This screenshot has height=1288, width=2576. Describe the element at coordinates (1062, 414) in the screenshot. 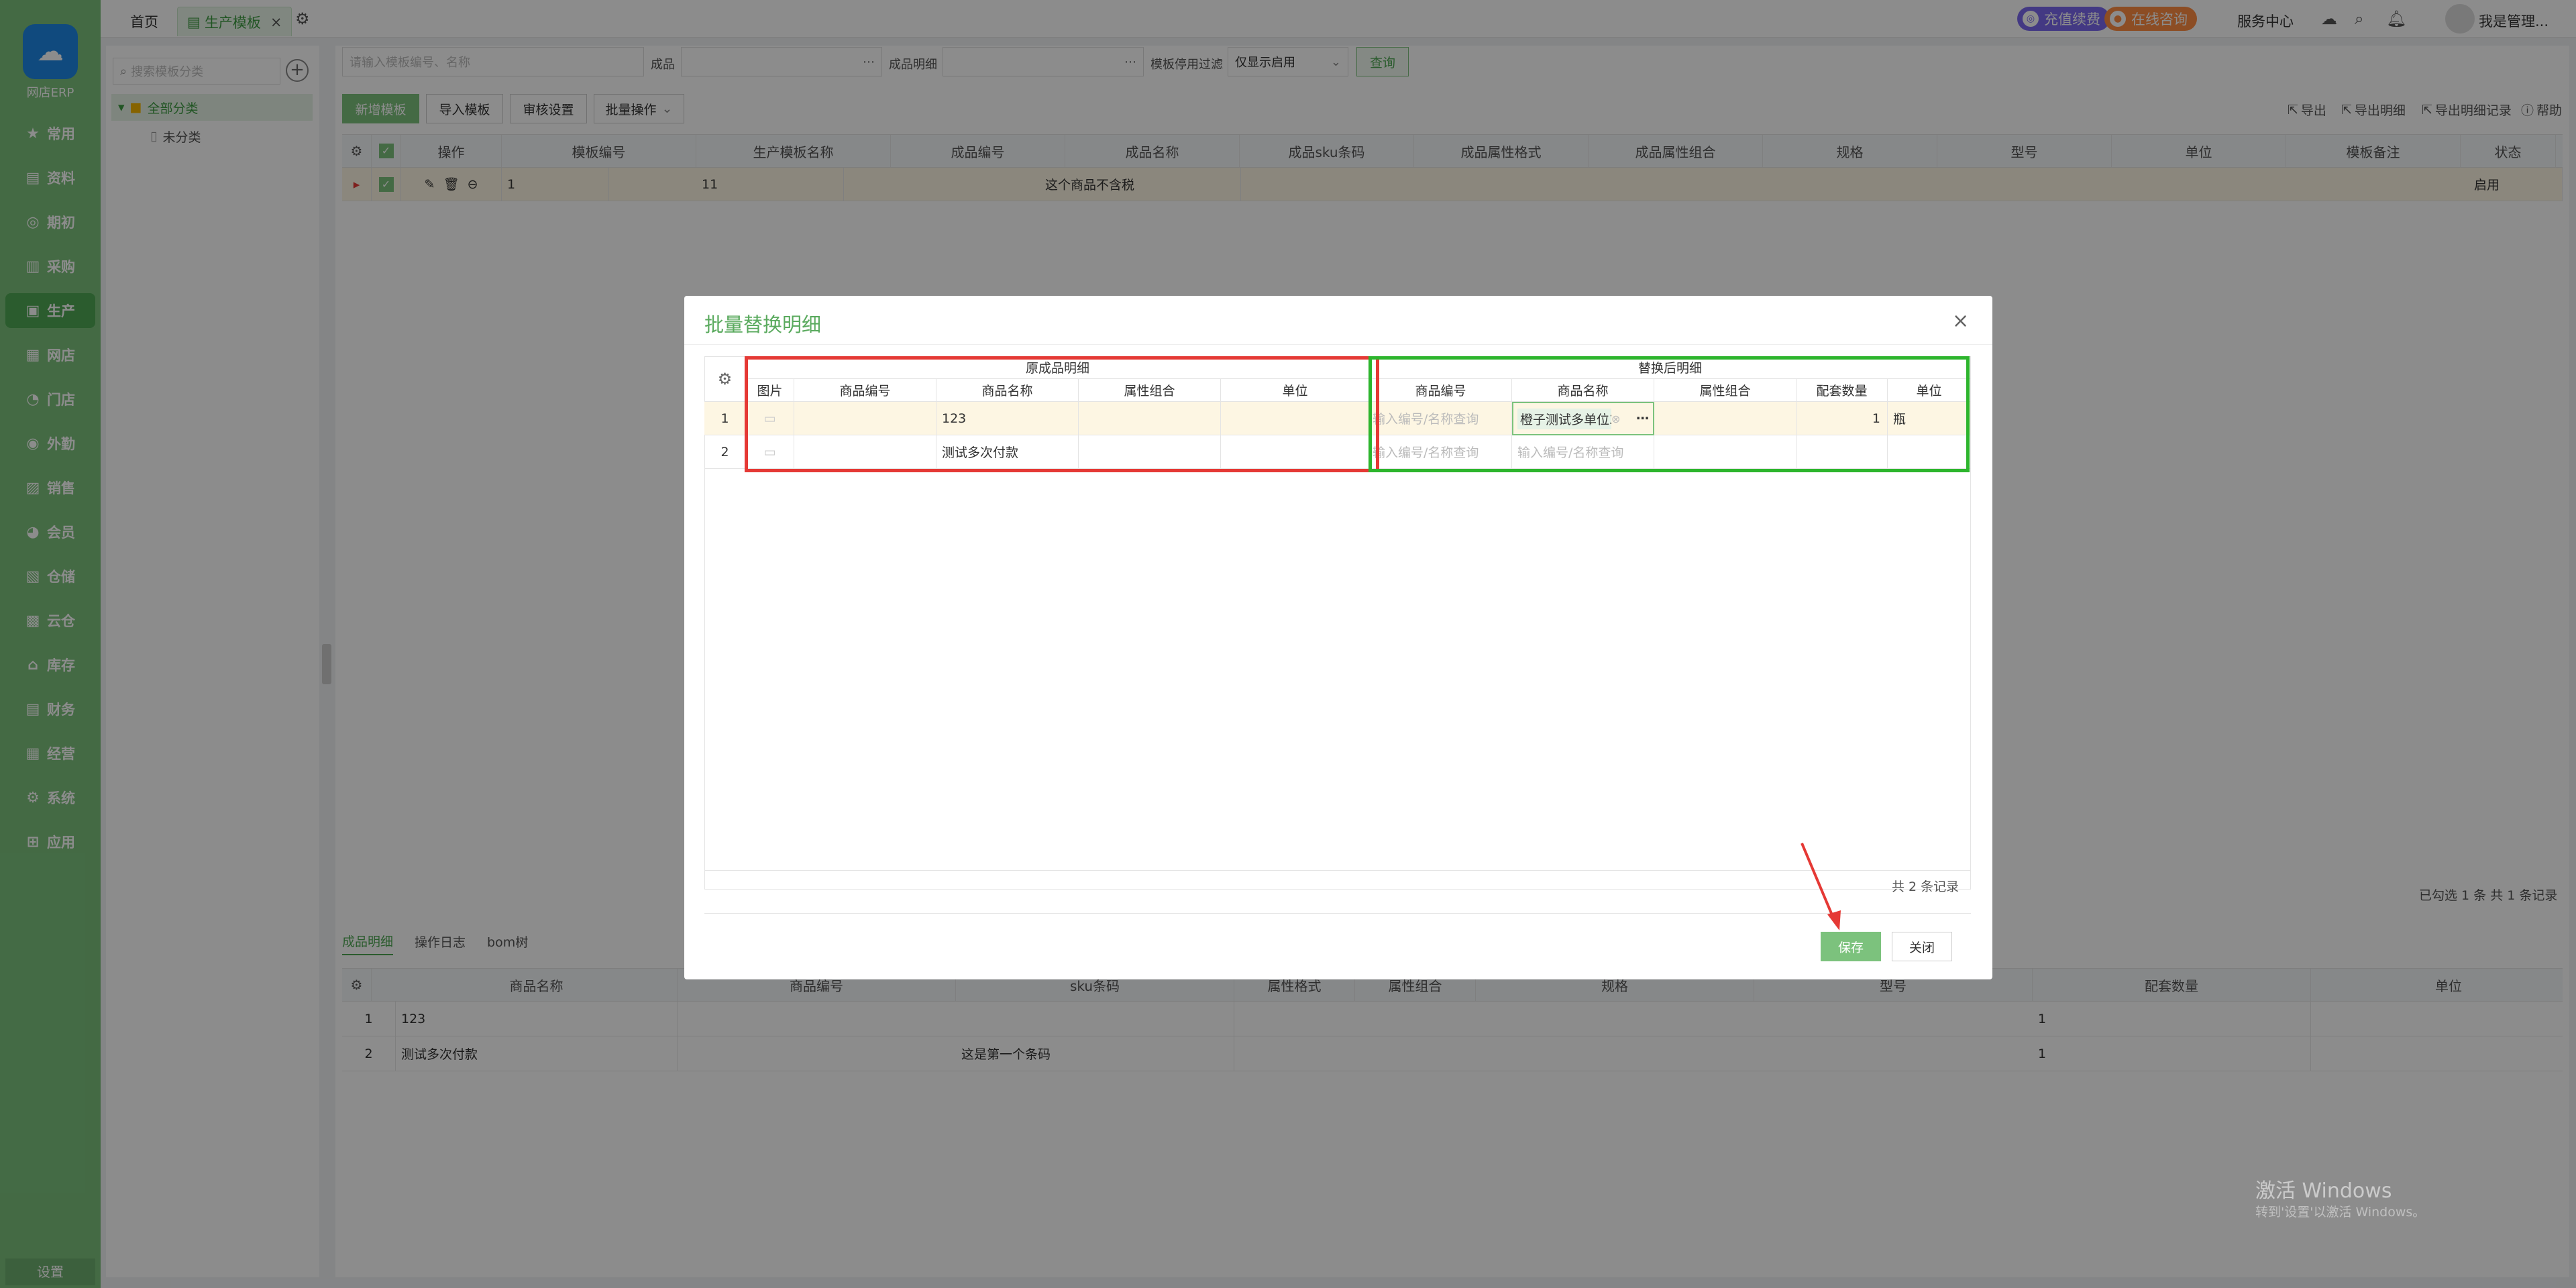

I see `original-highlight-box` at that location.